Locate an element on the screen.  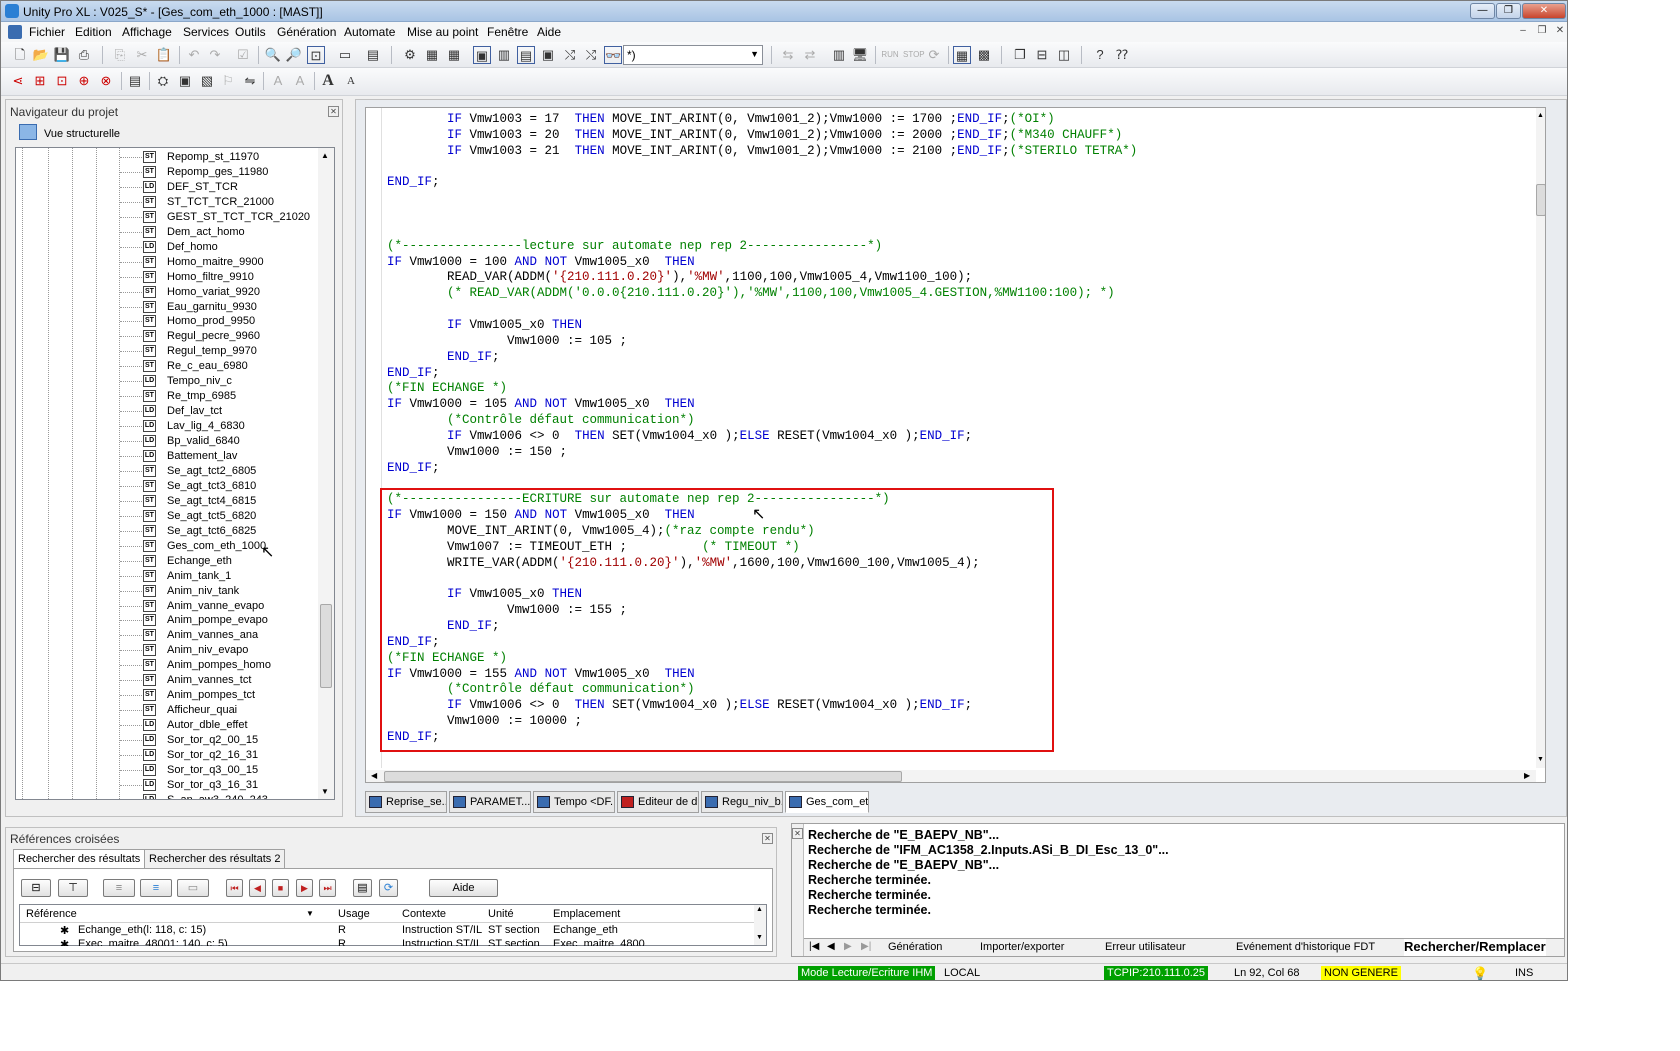
undo-icon: ↶ is located at coordinates (194, 55).